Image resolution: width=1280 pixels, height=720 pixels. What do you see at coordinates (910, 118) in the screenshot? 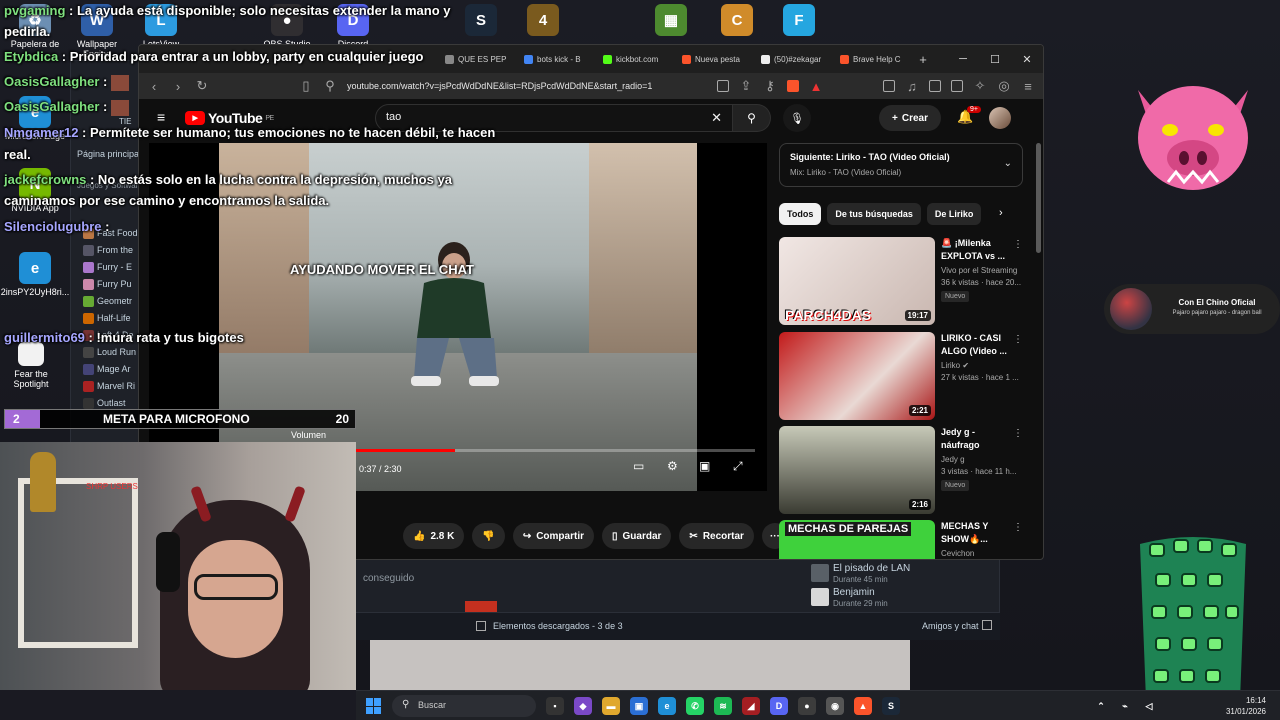
I see `create-button: + Crear` at bounding box center [910, 118].